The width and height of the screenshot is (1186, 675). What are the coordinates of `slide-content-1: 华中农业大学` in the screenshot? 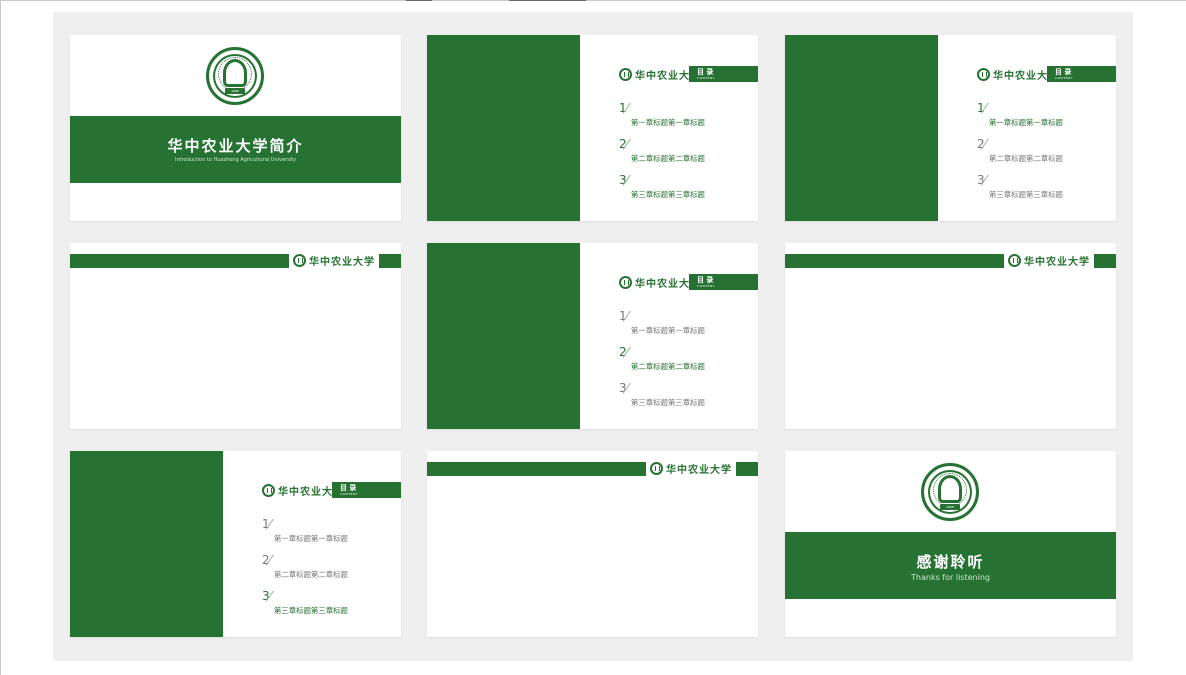 It's located at (235, 336).